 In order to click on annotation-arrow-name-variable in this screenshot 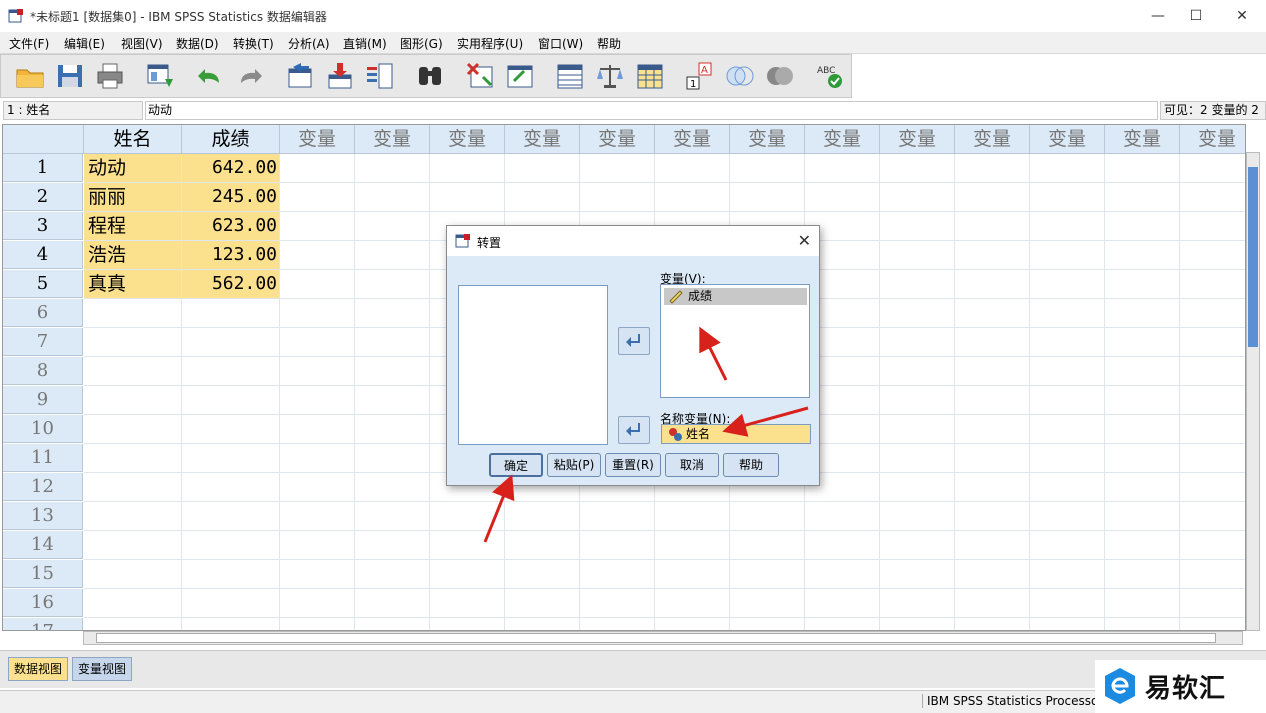, I will do `click(765, 421)`.